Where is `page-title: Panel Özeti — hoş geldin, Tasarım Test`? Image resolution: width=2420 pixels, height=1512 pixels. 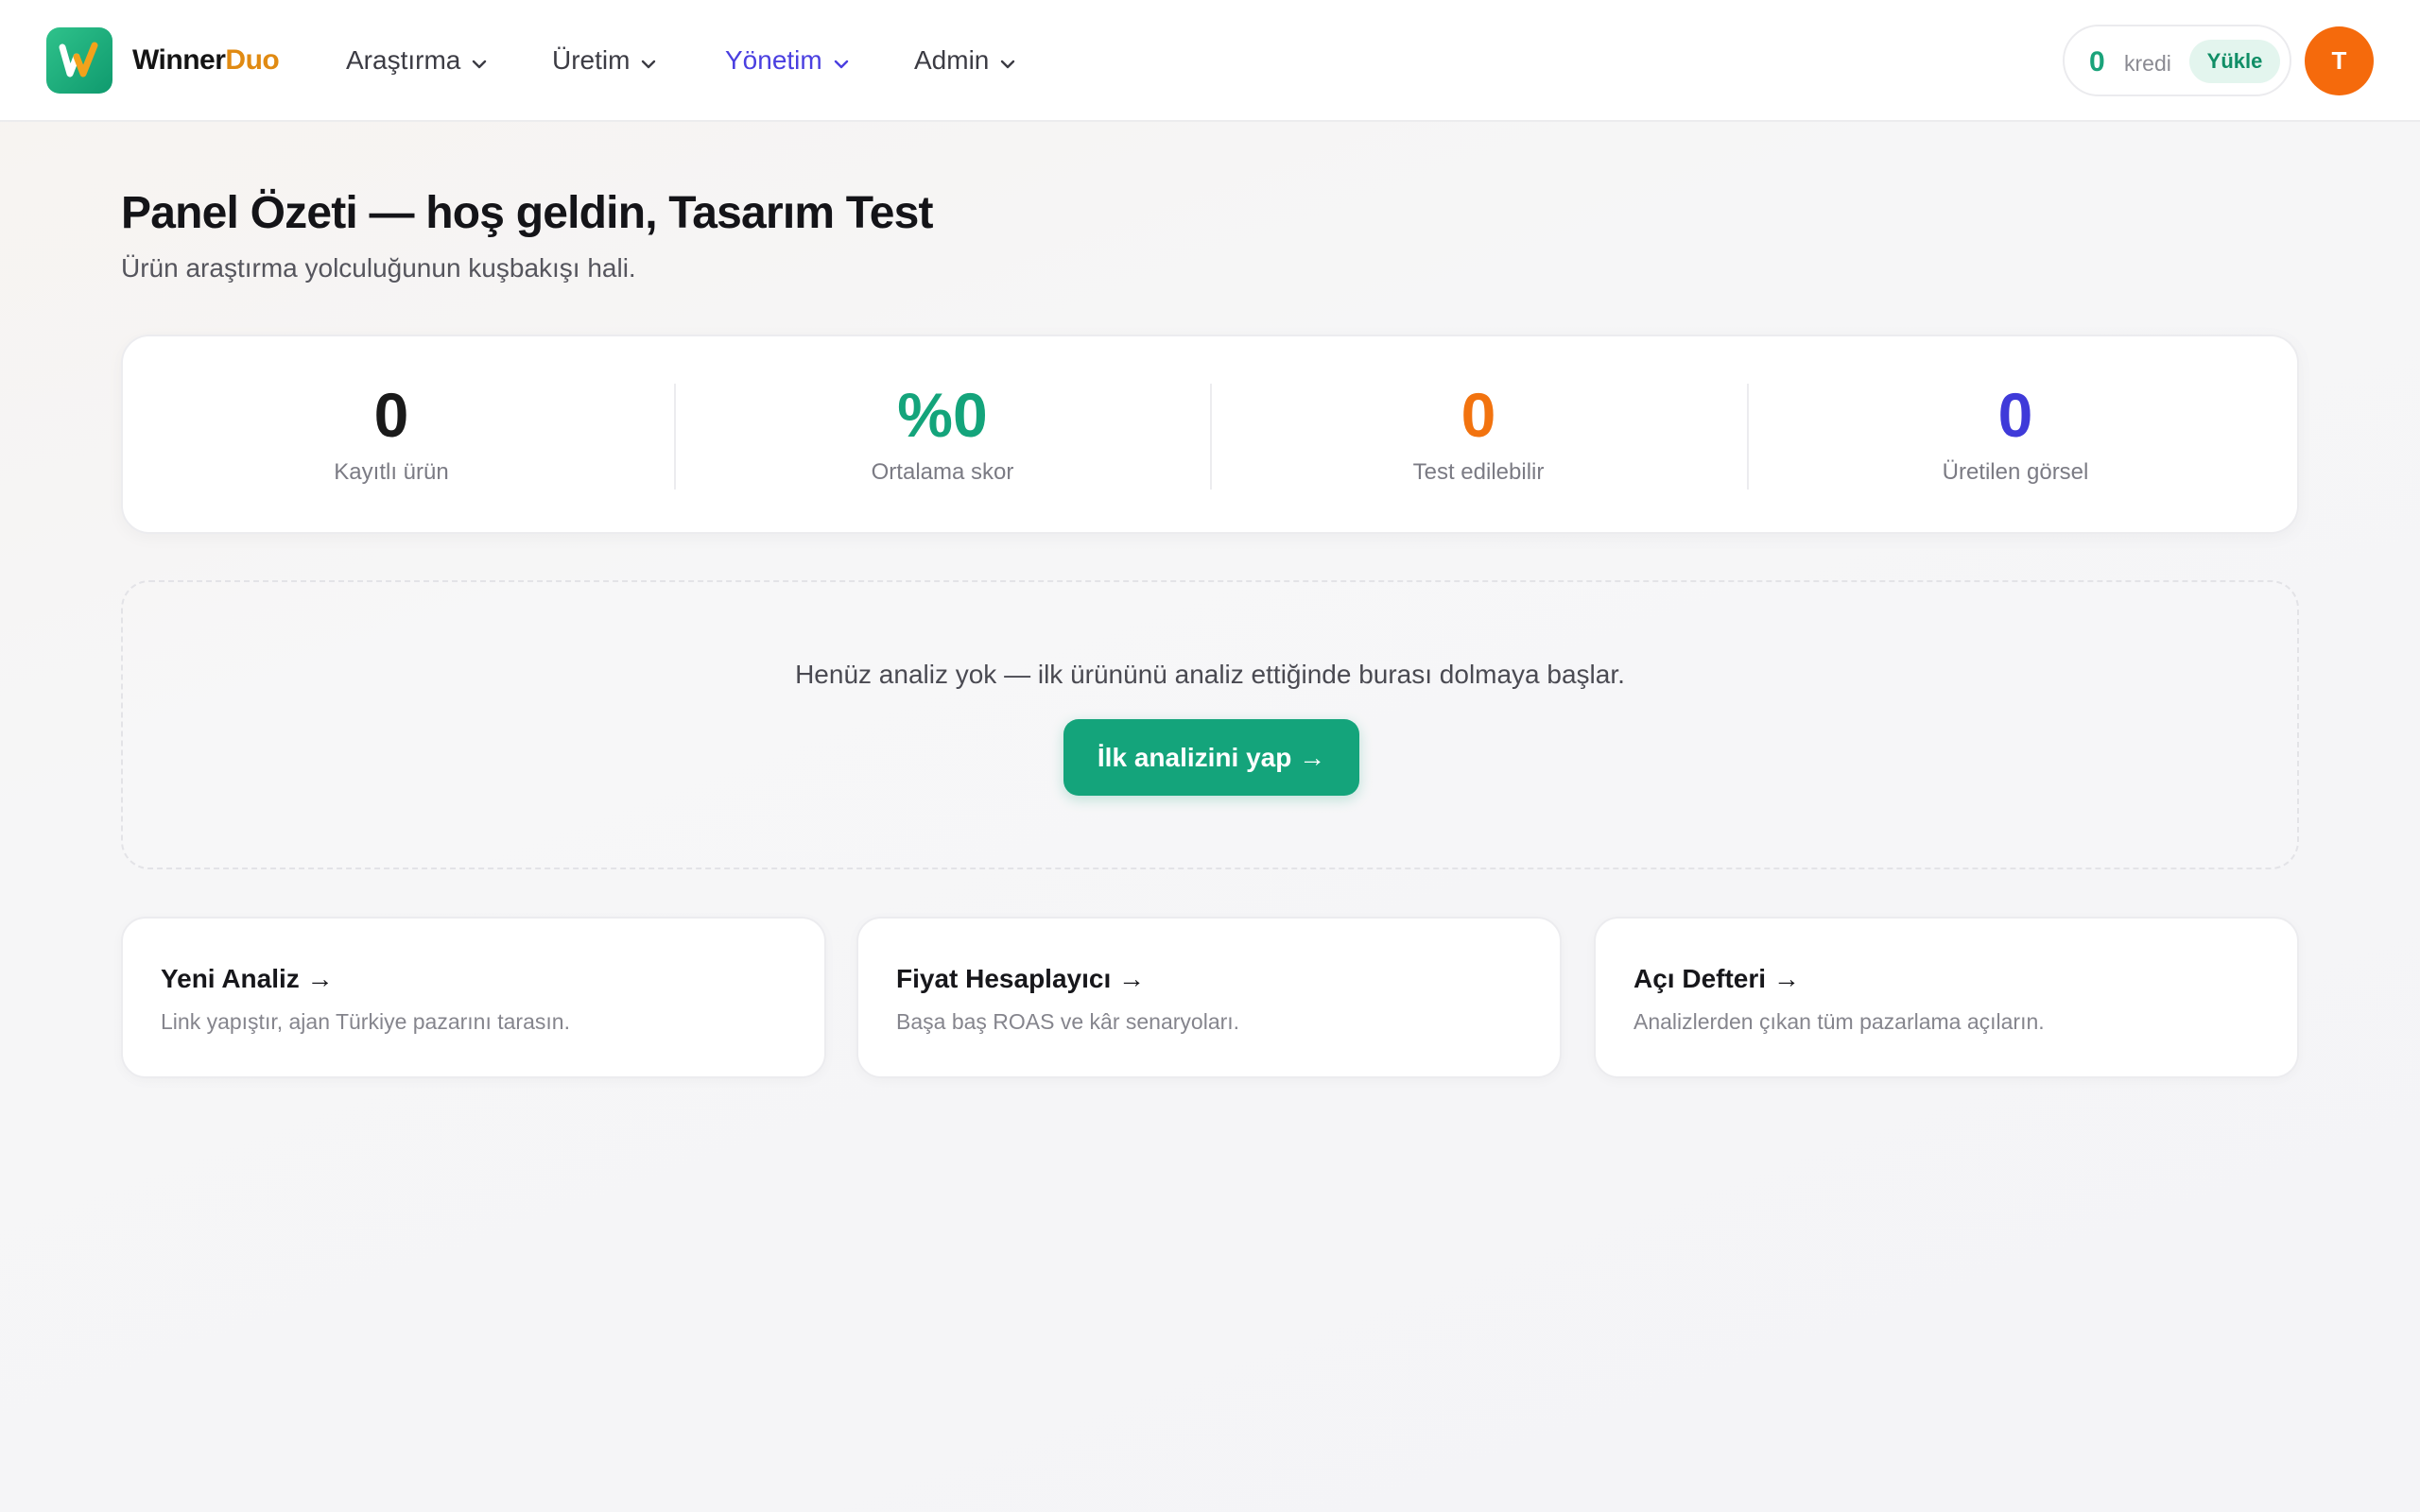 page-title: Panel Özeti — hoş geldin, Tasarım Test is located at coordinates (527, 213).